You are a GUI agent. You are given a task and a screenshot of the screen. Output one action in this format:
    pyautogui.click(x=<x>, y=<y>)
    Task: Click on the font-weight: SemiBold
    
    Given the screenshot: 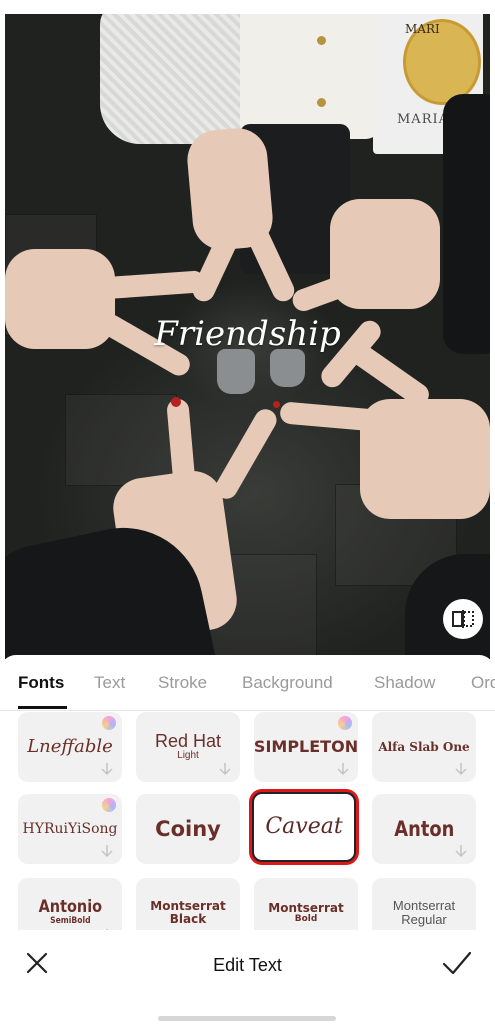 What is the action you would take?
    pyautogui.click(x=70, y=921)
    